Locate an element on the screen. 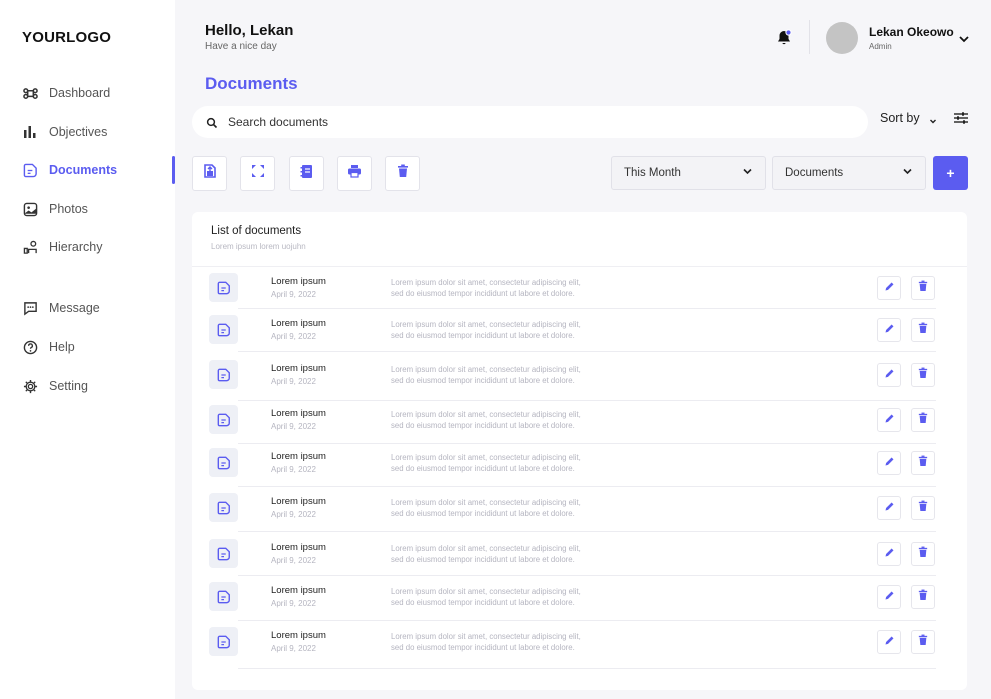  add-document-button: + is located at coordinates (950, 173).